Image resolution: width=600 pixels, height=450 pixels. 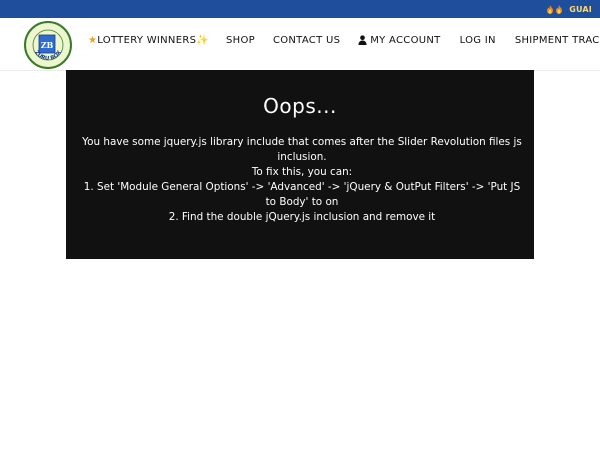 What do you see at coordinates (202, 40) in the screenshot?
I see `sparkle-icon: ✨` at bounding box center [202, 40].